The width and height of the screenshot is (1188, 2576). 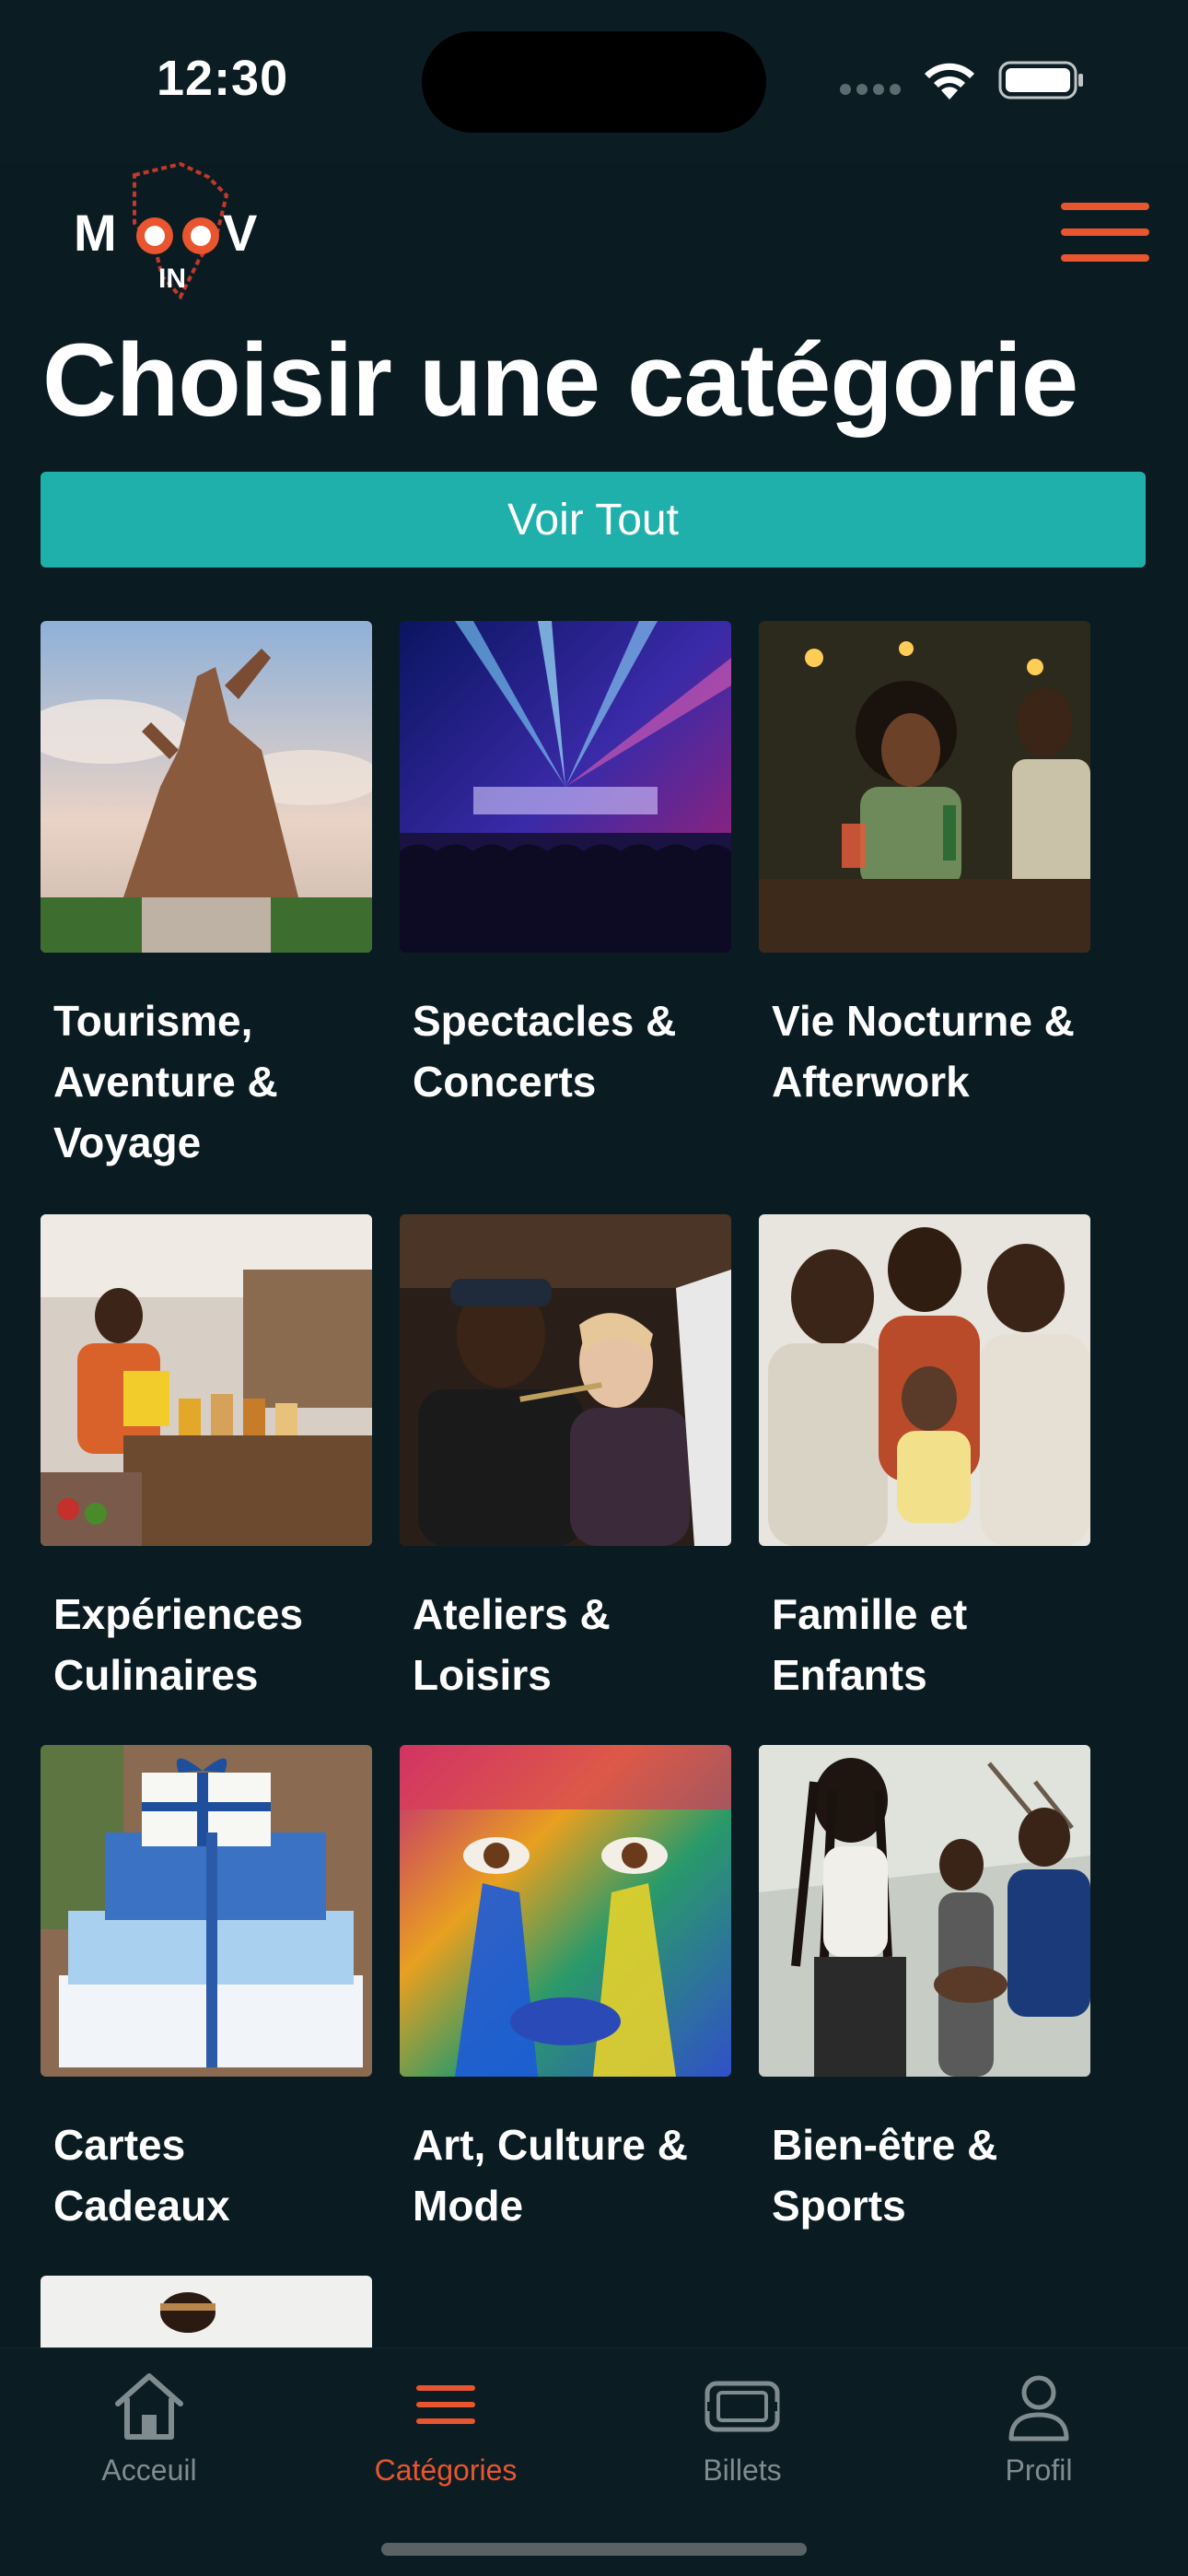 I want to click on svg-text: IN, so click(x=172, y=278).